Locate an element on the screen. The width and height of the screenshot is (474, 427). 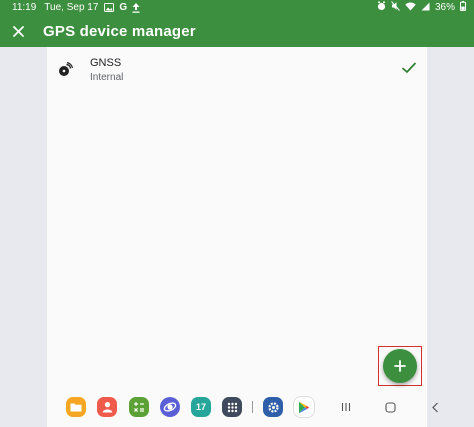
back-button is located at coordinates (435, 407).